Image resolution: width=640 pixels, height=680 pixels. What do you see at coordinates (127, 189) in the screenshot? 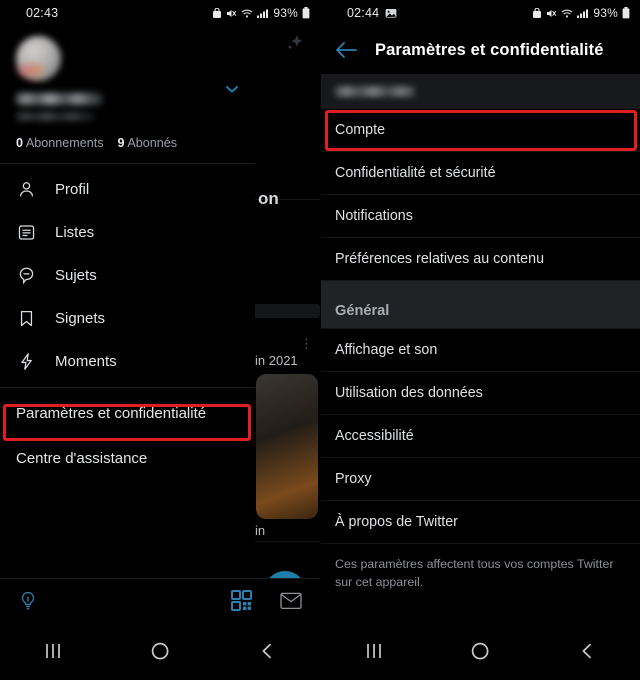
I see `menu-item-profil: Profil` at bounding box center [127, 189].